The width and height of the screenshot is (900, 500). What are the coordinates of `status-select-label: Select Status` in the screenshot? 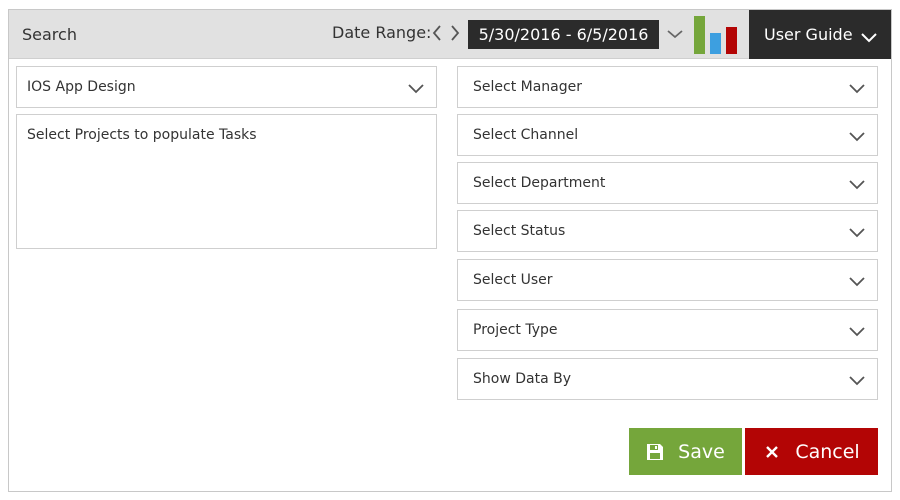 It's located at (519, 231).